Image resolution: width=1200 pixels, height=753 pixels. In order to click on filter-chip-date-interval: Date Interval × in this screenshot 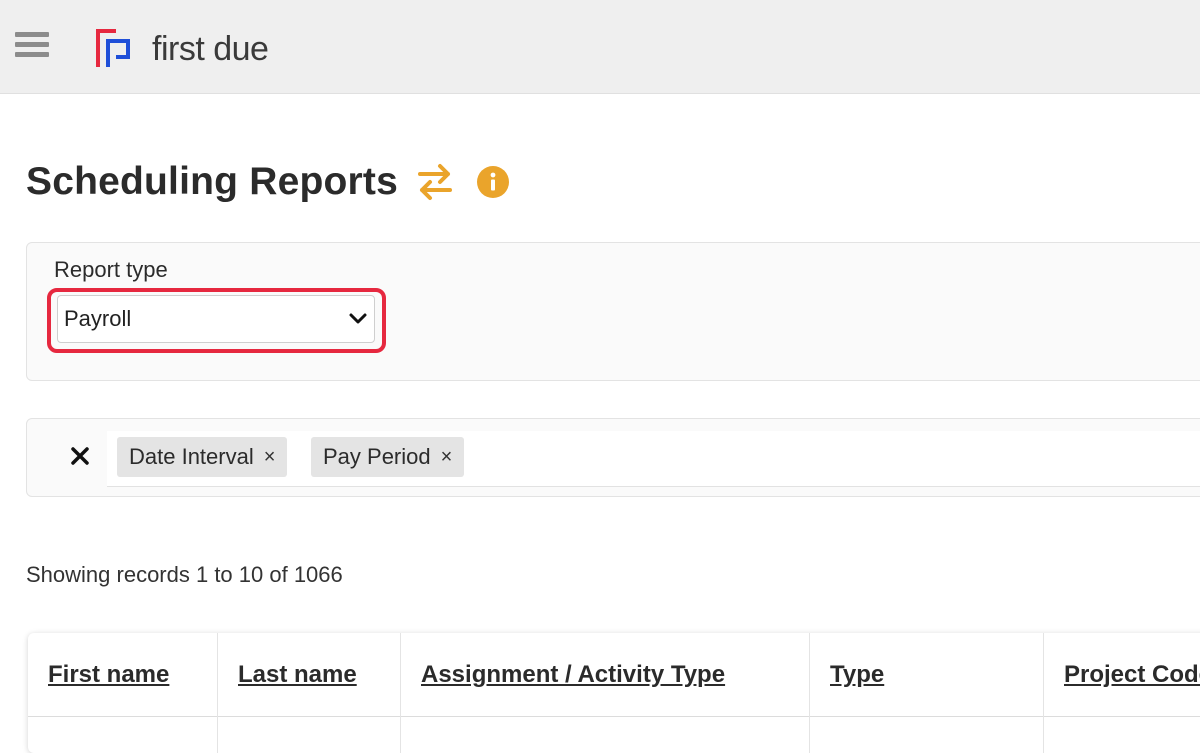, I will do `click(202, 457)`.